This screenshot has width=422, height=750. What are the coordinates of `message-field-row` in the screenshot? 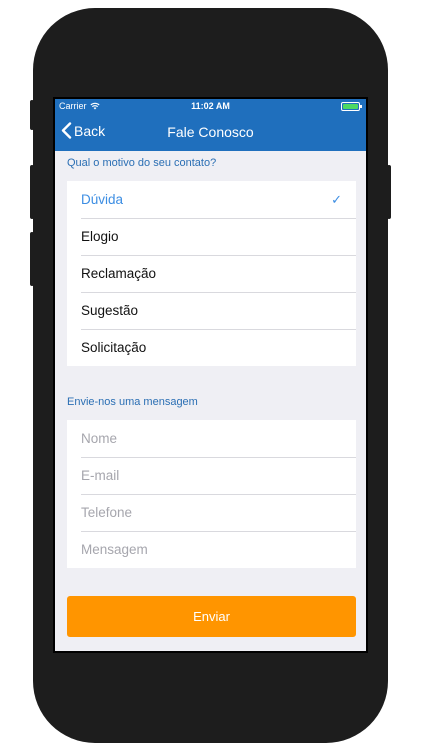 It's located at (211, 549).